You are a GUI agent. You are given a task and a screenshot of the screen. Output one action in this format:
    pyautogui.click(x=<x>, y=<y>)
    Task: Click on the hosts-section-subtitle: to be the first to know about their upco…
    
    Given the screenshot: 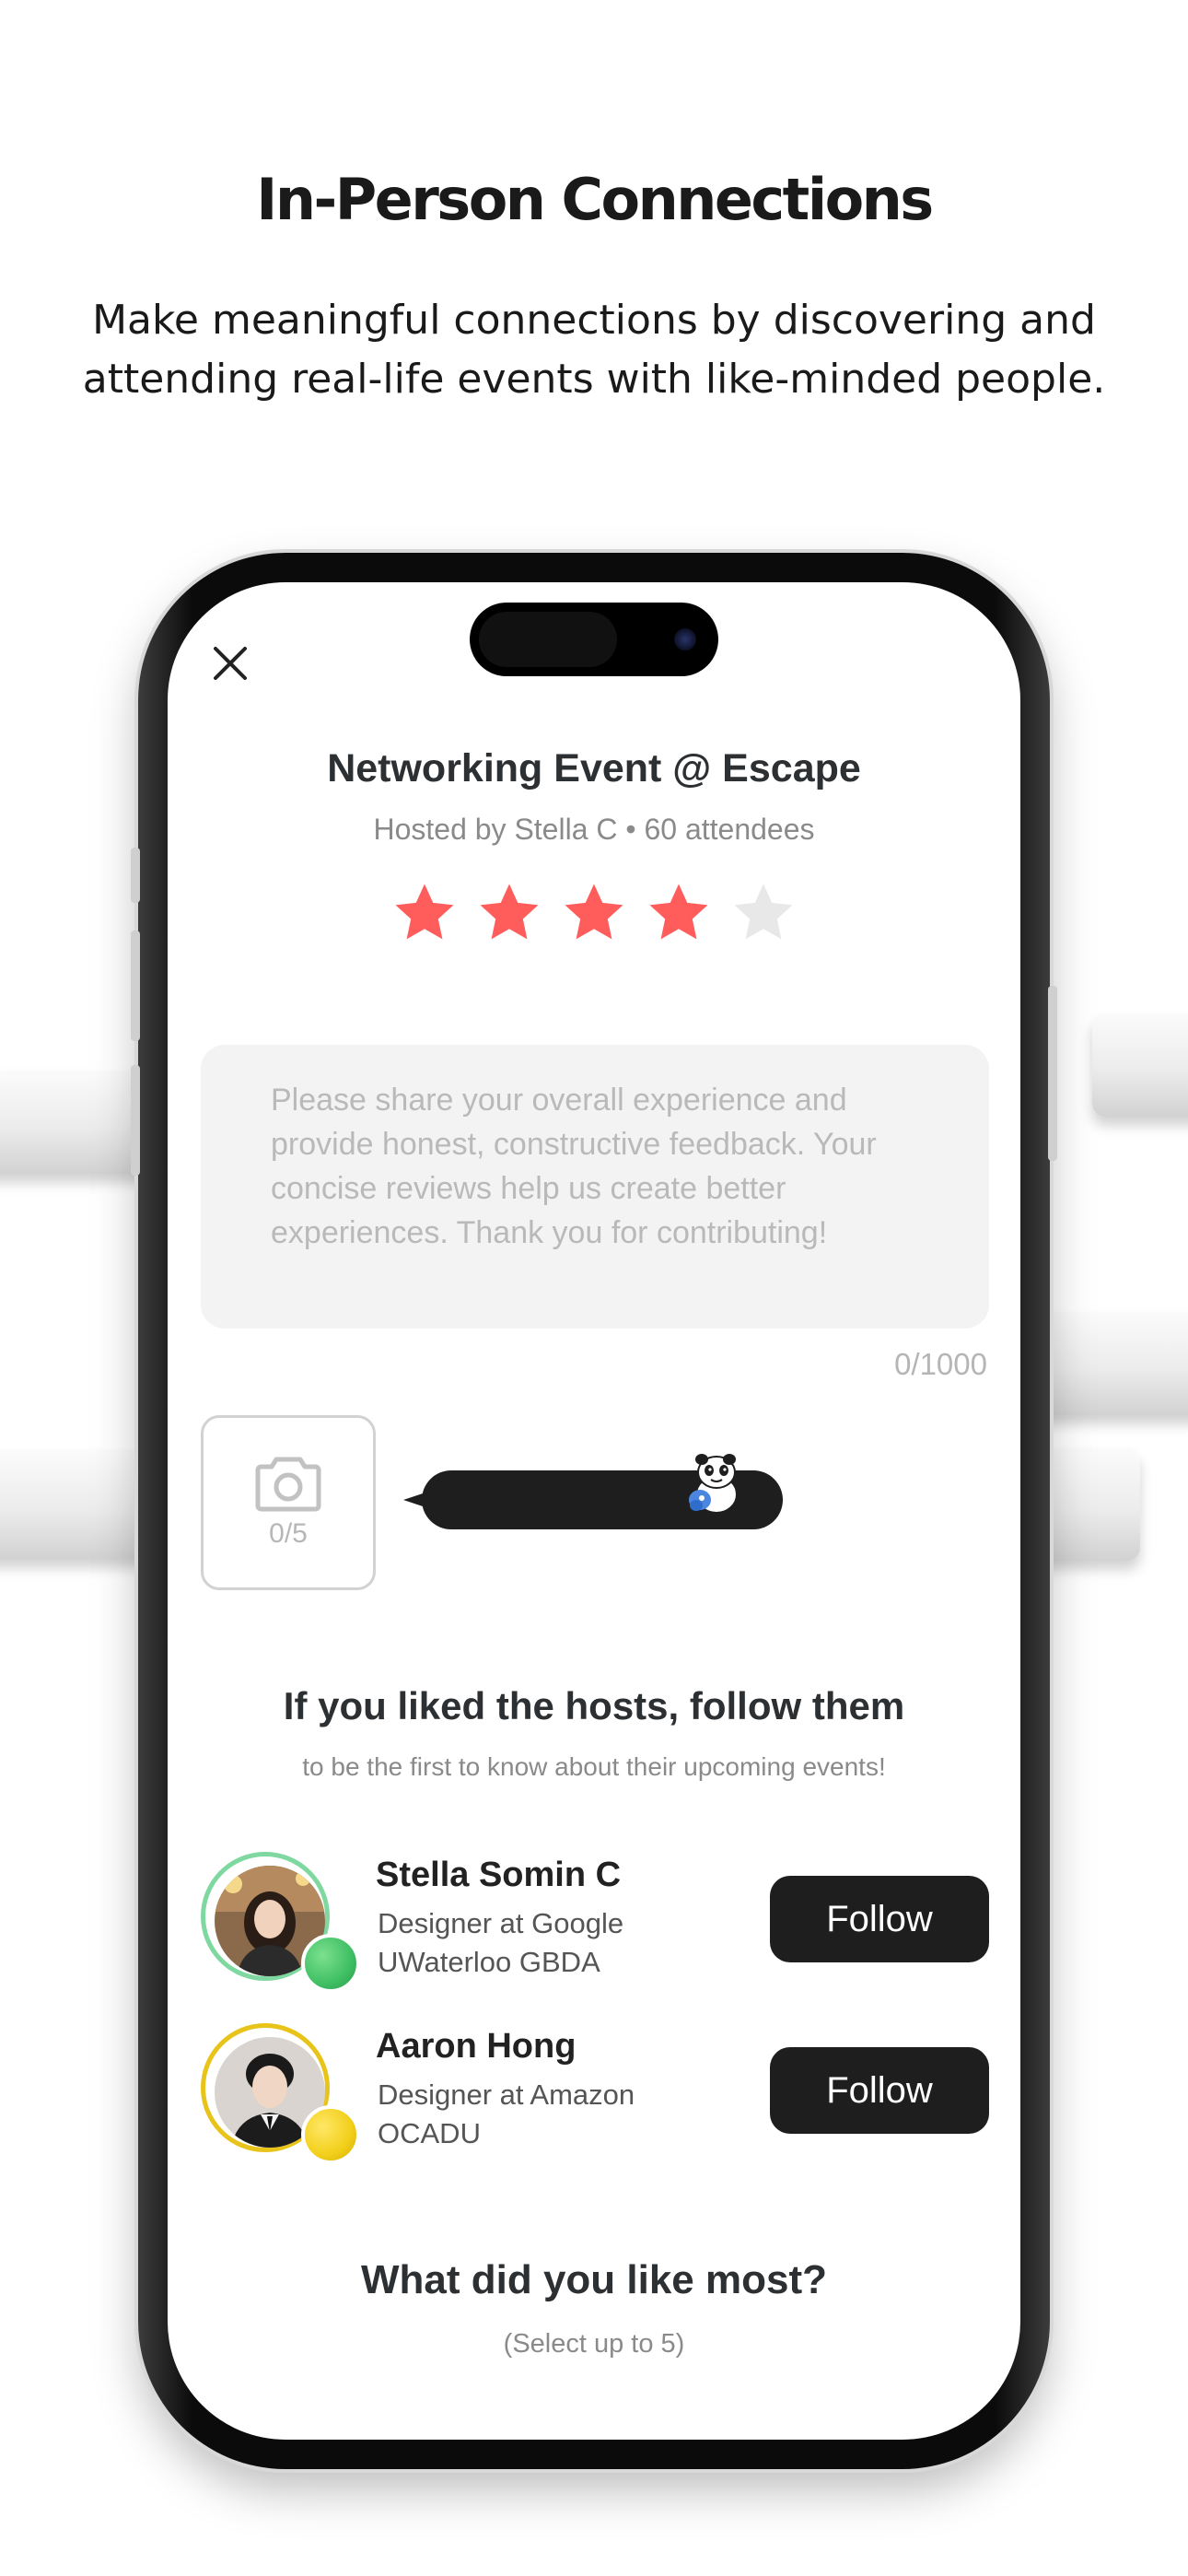 What is the action you would take?
    pyautogui.click(x=594, y=1766)
    